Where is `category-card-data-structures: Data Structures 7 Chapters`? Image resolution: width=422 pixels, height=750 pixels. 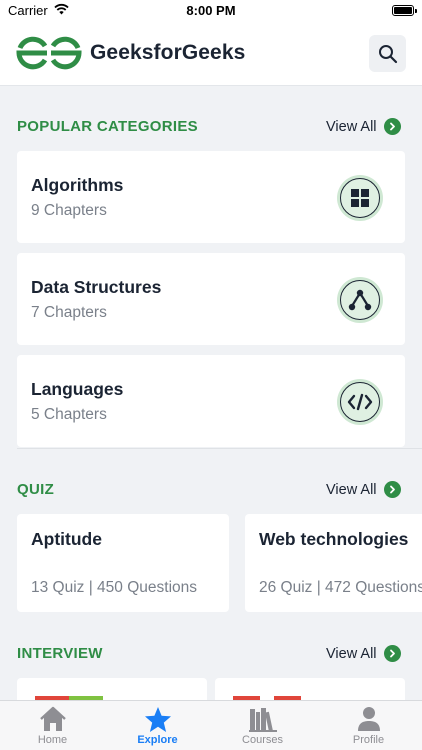 category-card-data-structures: Data Structures 7 Chapters is located at coordinates (211, 299).